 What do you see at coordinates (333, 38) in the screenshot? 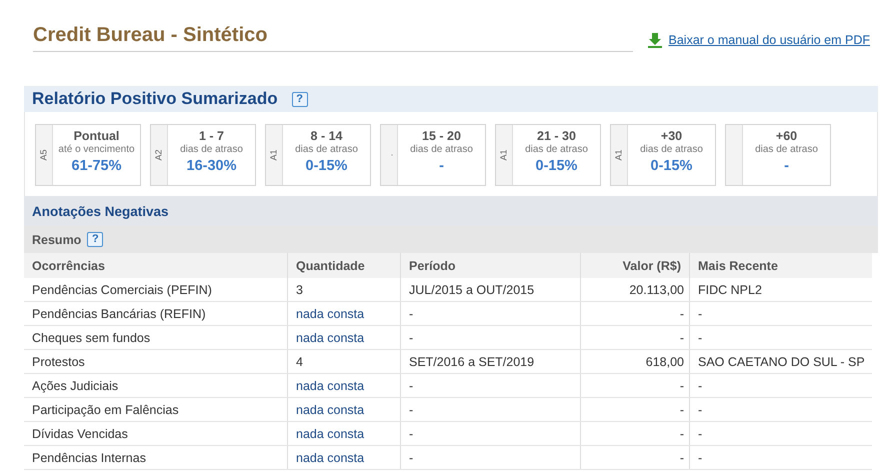
I see `page-title: Credit Bureau - Sintético` at bounding box center [333, 38].